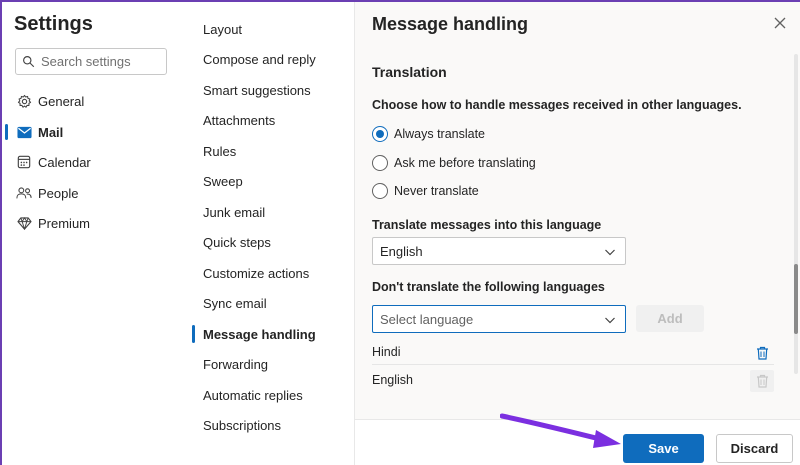  Describe the element at coordinates (573, 352) in the screenshot. I see `language-row-hindi: Hindi` at that location.